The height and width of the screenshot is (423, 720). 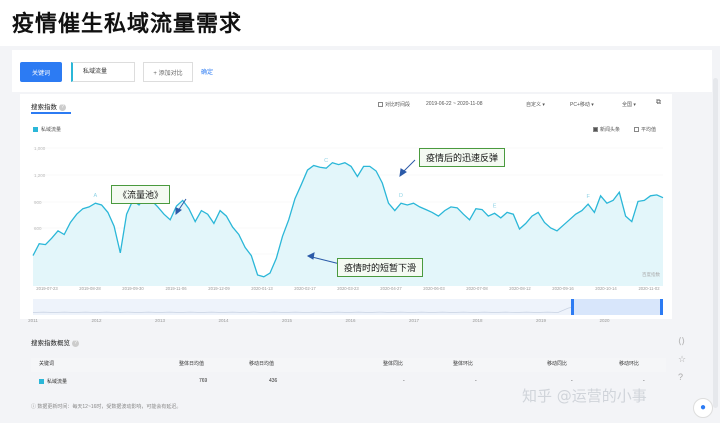 What do you see at coordinates (133, 288) in the screenshot?
I see `x-tick-label: 2019-09-30` at bounding box center [133, 288].